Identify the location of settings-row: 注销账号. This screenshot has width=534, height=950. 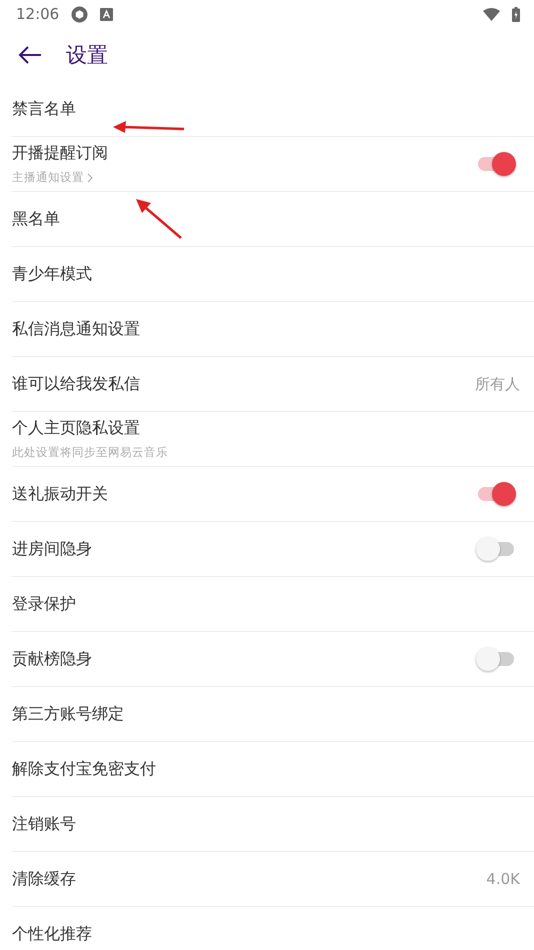
(273, 824).